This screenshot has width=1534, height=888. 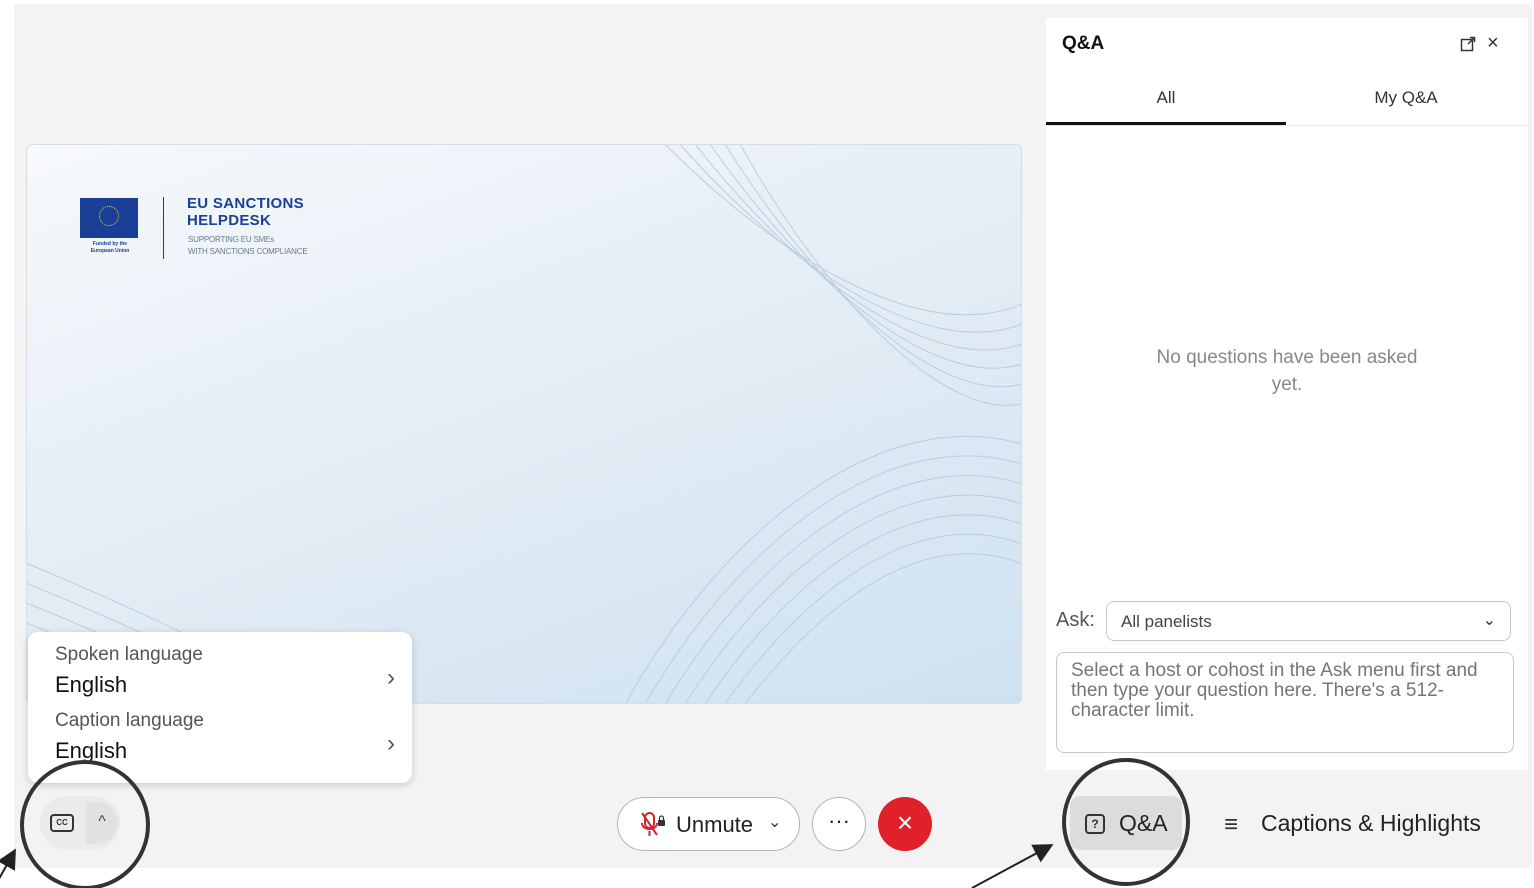 What do you see at coordinates (231, 239) in the screenshot?
I see `helpdesk-subtitle-line-1: SUPPORTING EU SMEs` at bounding box center [231, 239].